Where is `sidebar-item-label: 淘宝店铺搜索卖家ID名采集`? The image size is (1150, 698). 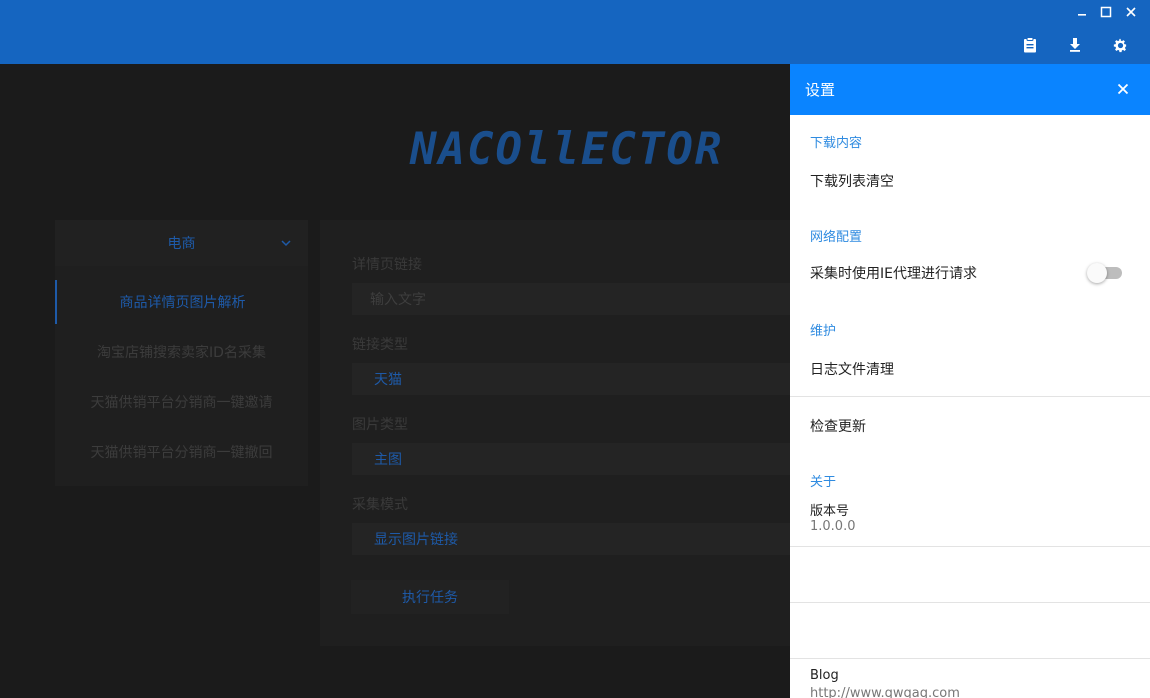 sidebar-item-label: 淘宝店铺搜索卖家ID名采集 is located at coordinates (181, 353).